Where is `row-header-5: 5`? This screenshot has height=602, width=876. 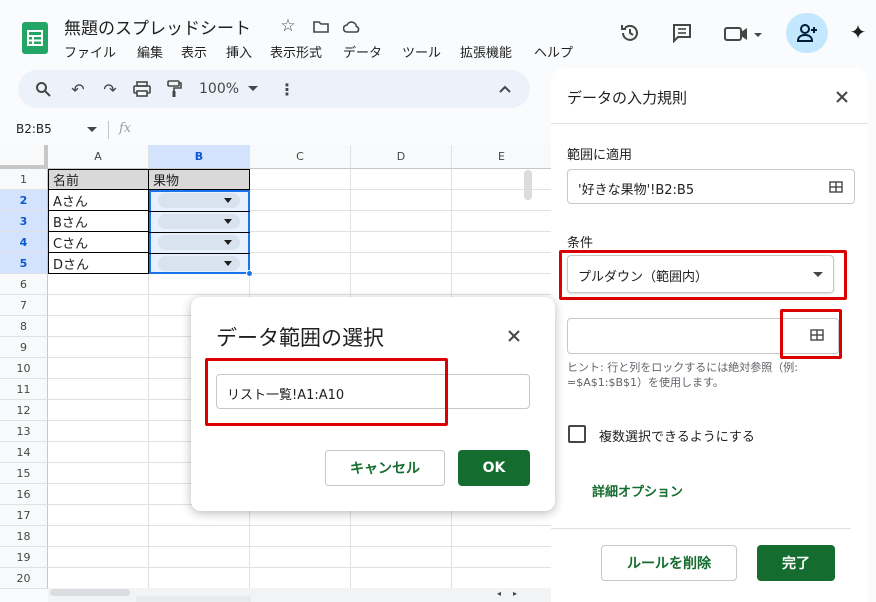 row-header-5: 5 is located at coordinates (24, 263).